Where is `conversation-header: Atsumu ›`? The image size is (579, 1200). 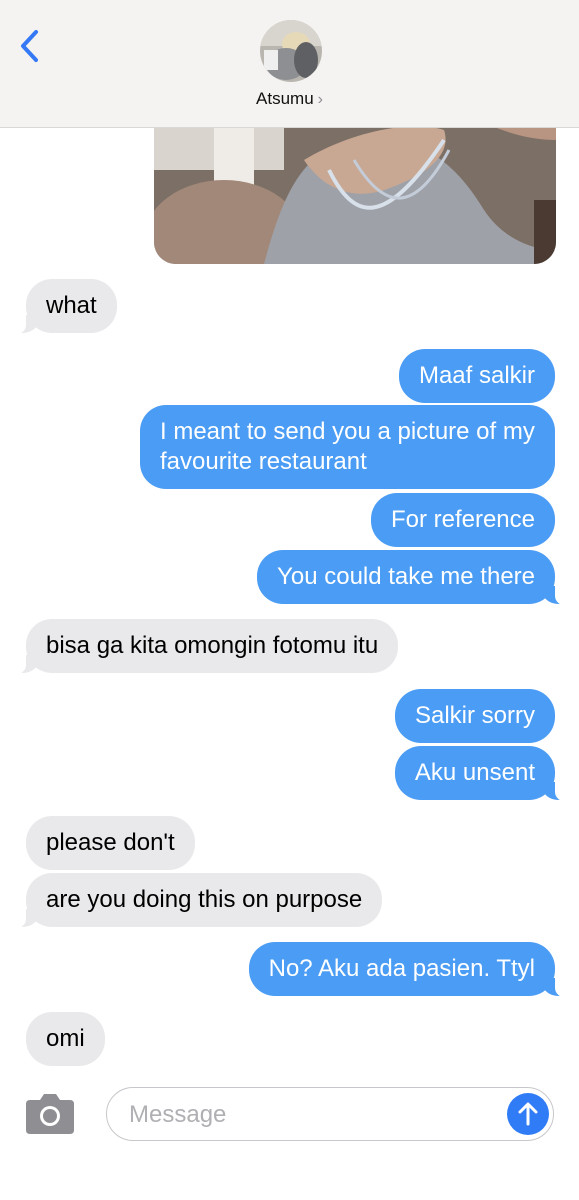
conversation-header: Atsumu › is located at coordinates (289, 64).